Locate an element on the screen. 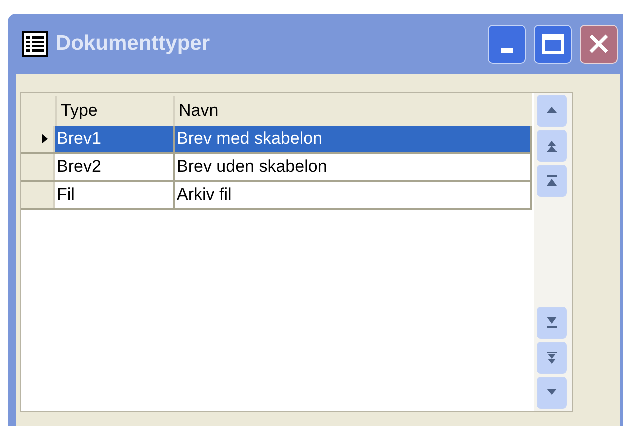 Image resolution: width=623 pixels, height=426 pixels. close-icon is located at coordinates (599, 44).